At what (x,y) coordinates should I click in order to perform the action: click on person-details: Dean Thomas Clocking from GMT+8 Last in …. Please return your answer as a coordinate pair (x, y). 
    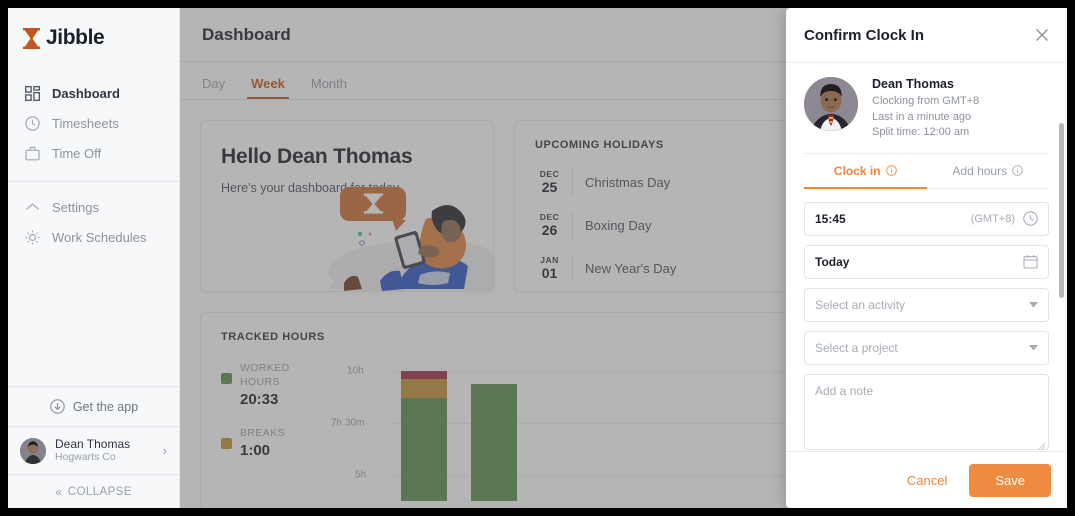
    Looking at the image, I should click on (925, 109).